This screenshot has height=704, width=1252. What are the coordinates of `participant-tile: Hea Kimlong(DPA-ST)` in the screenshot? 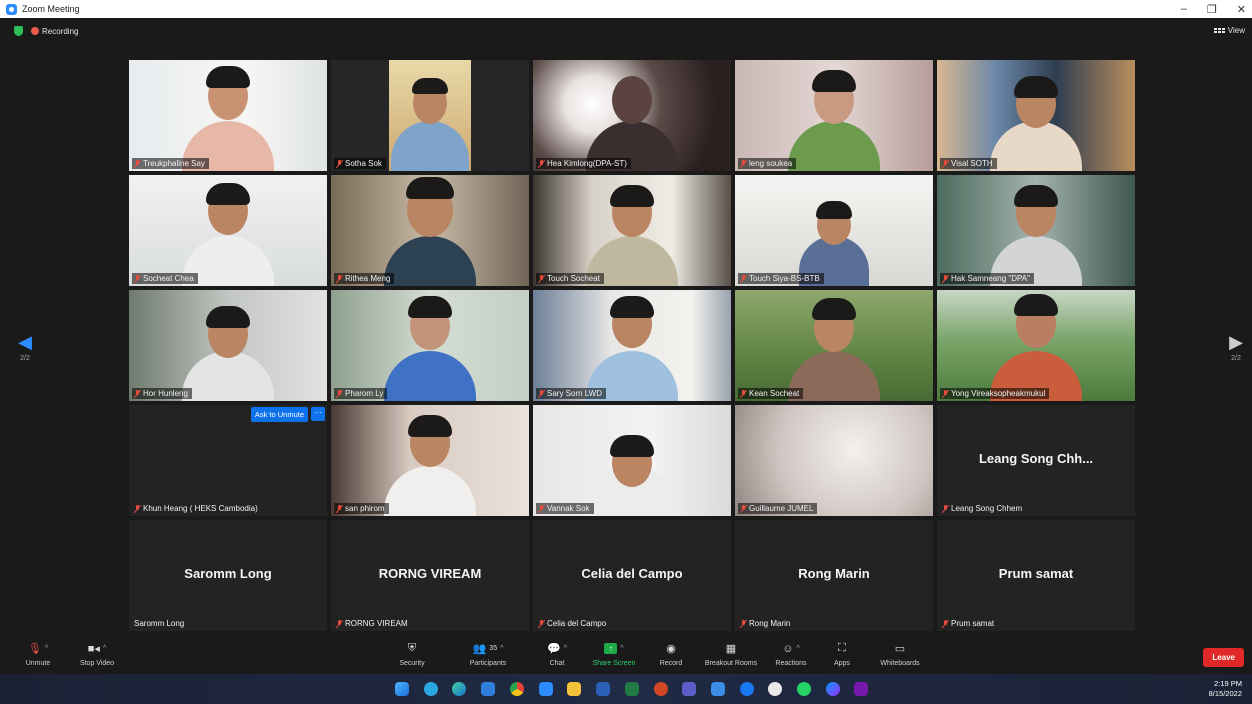 It's located at (632, 115).